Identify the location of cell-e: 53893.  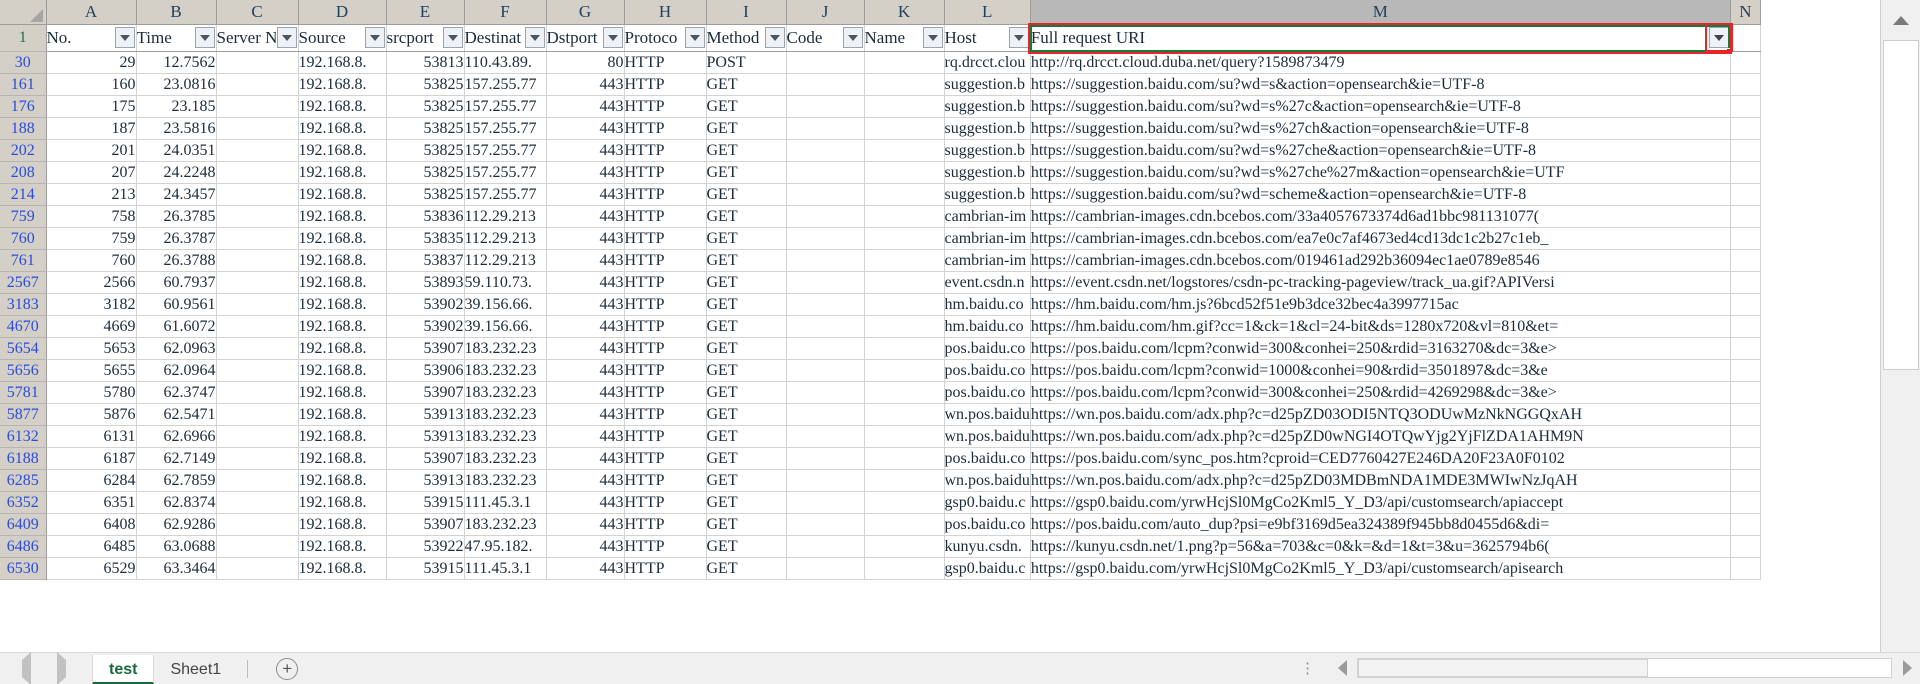
(425, 282).